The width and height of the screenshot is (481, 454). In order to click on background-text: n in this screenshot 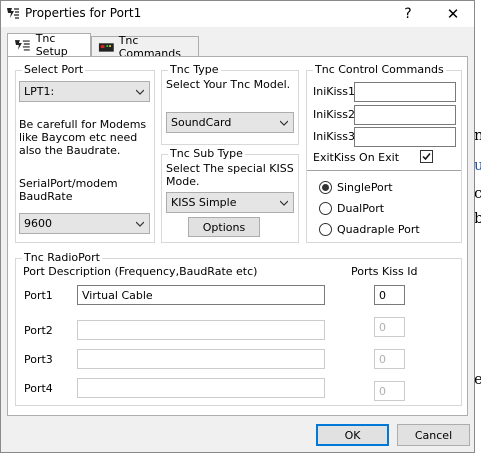, I will do `click(477, 135)`.